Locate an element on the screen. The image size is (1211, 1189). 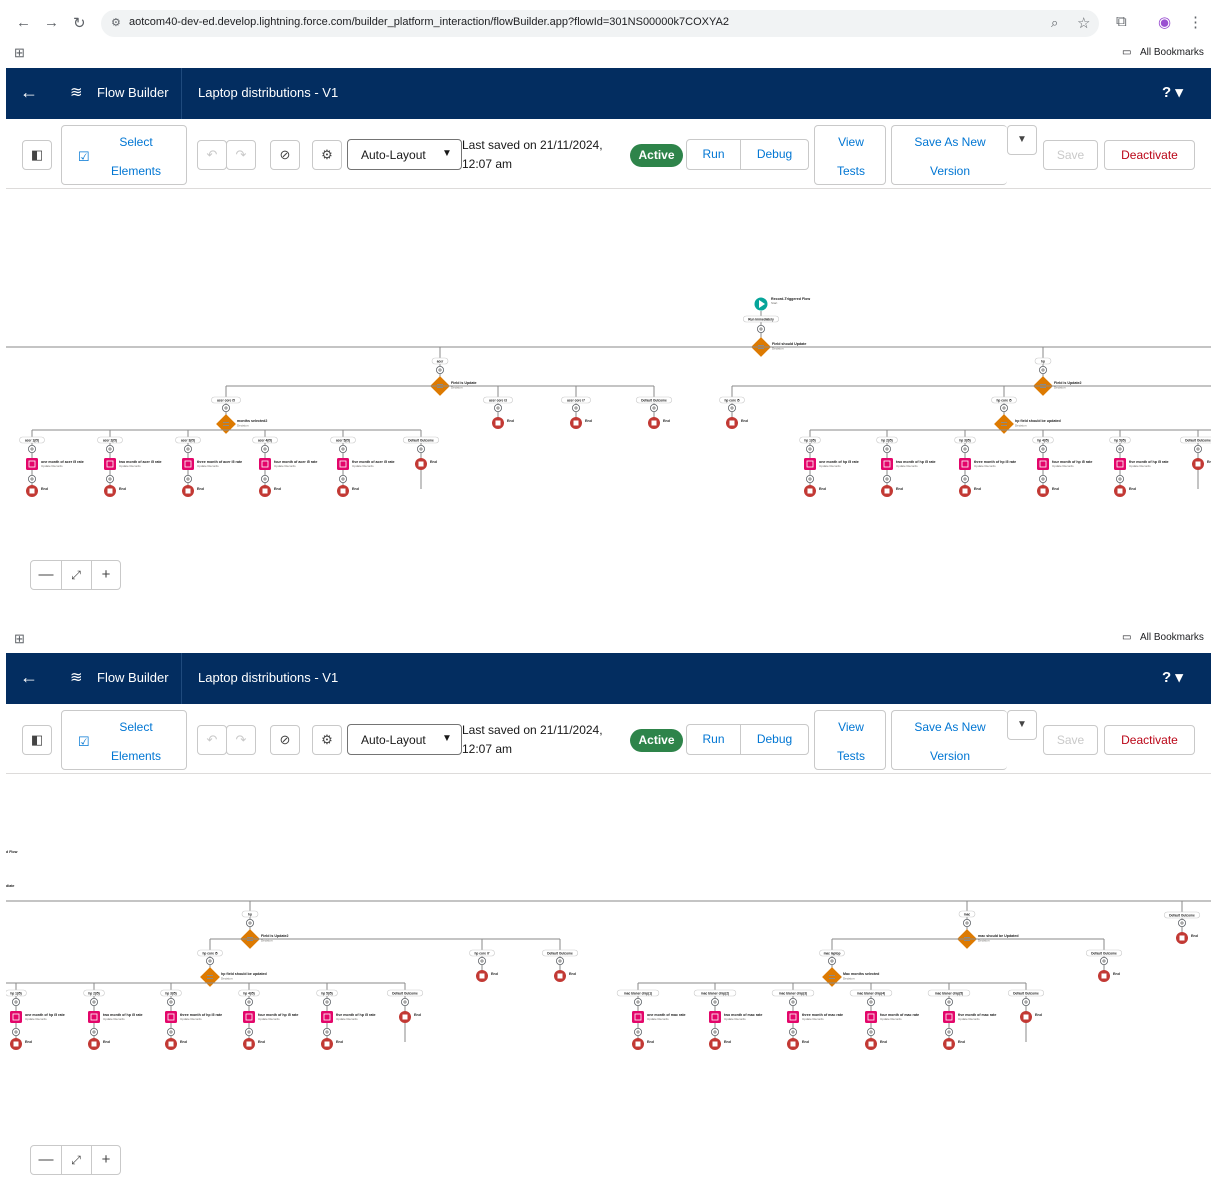
fit-view-icon-2: ⤢ is located at coordinates (76, 1160).